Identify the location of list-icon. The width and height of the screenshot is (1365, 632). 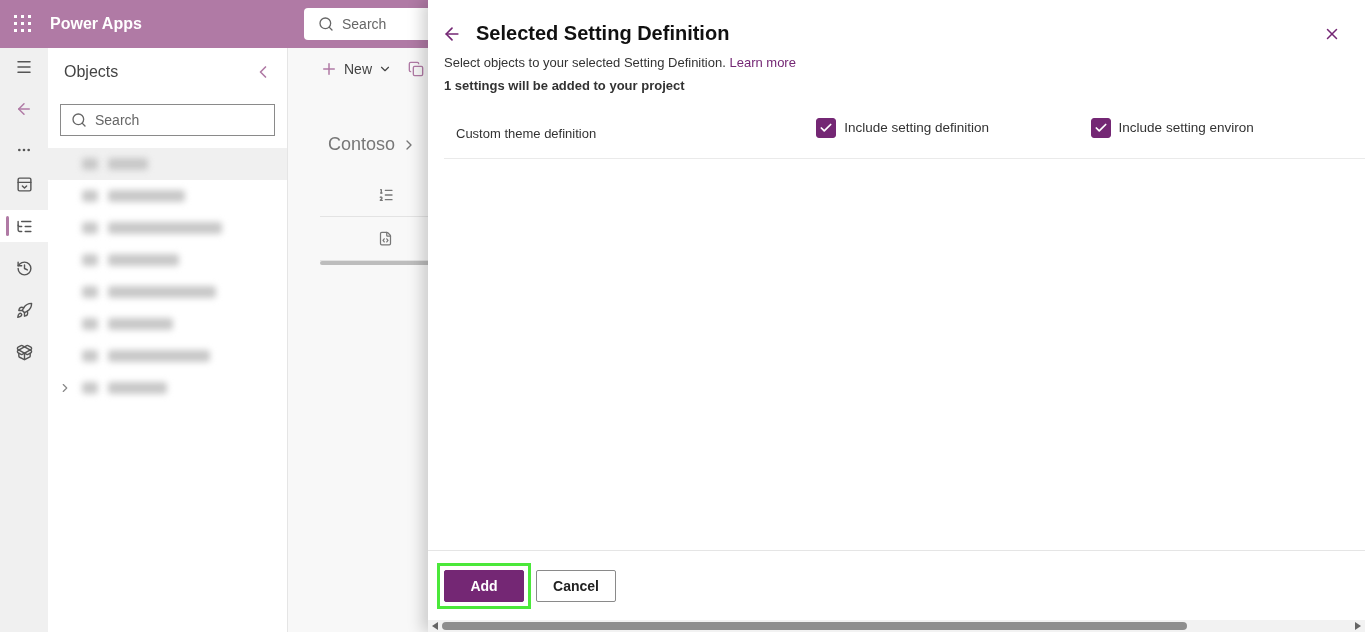
(386, 194).